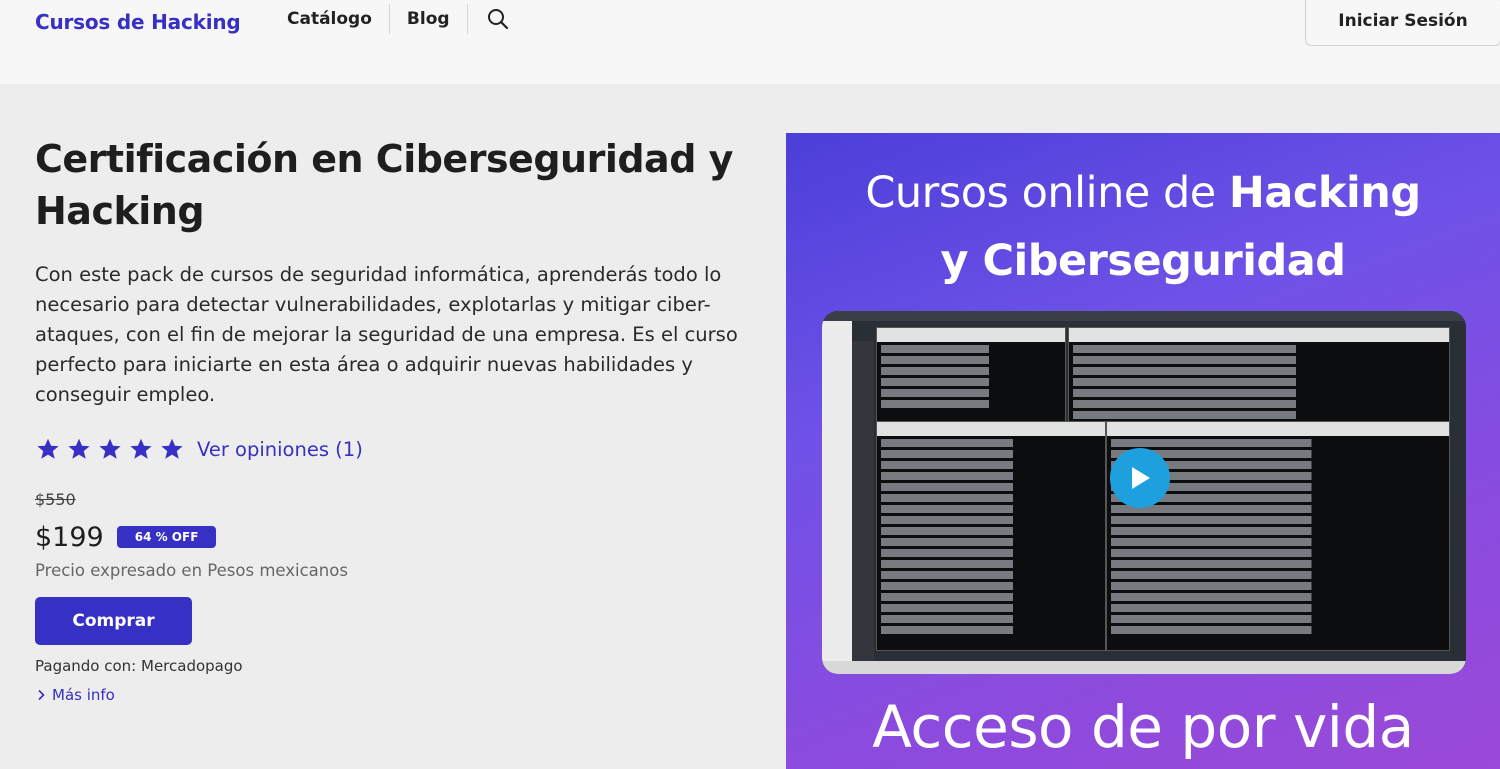 Image resolution: width=1500 pixels, height=769 pixels. I want to click on discount-badge: 64 % OFF, so click(166, 537).